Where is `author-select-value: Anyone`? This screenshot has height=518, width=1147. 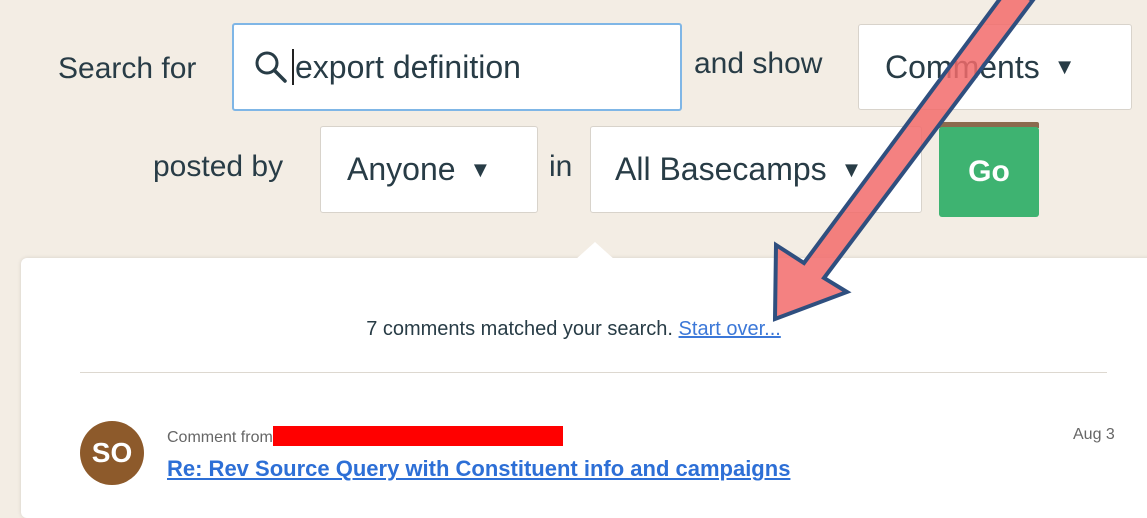 author-select-value: Anyone is located at coordinates (401, 169).